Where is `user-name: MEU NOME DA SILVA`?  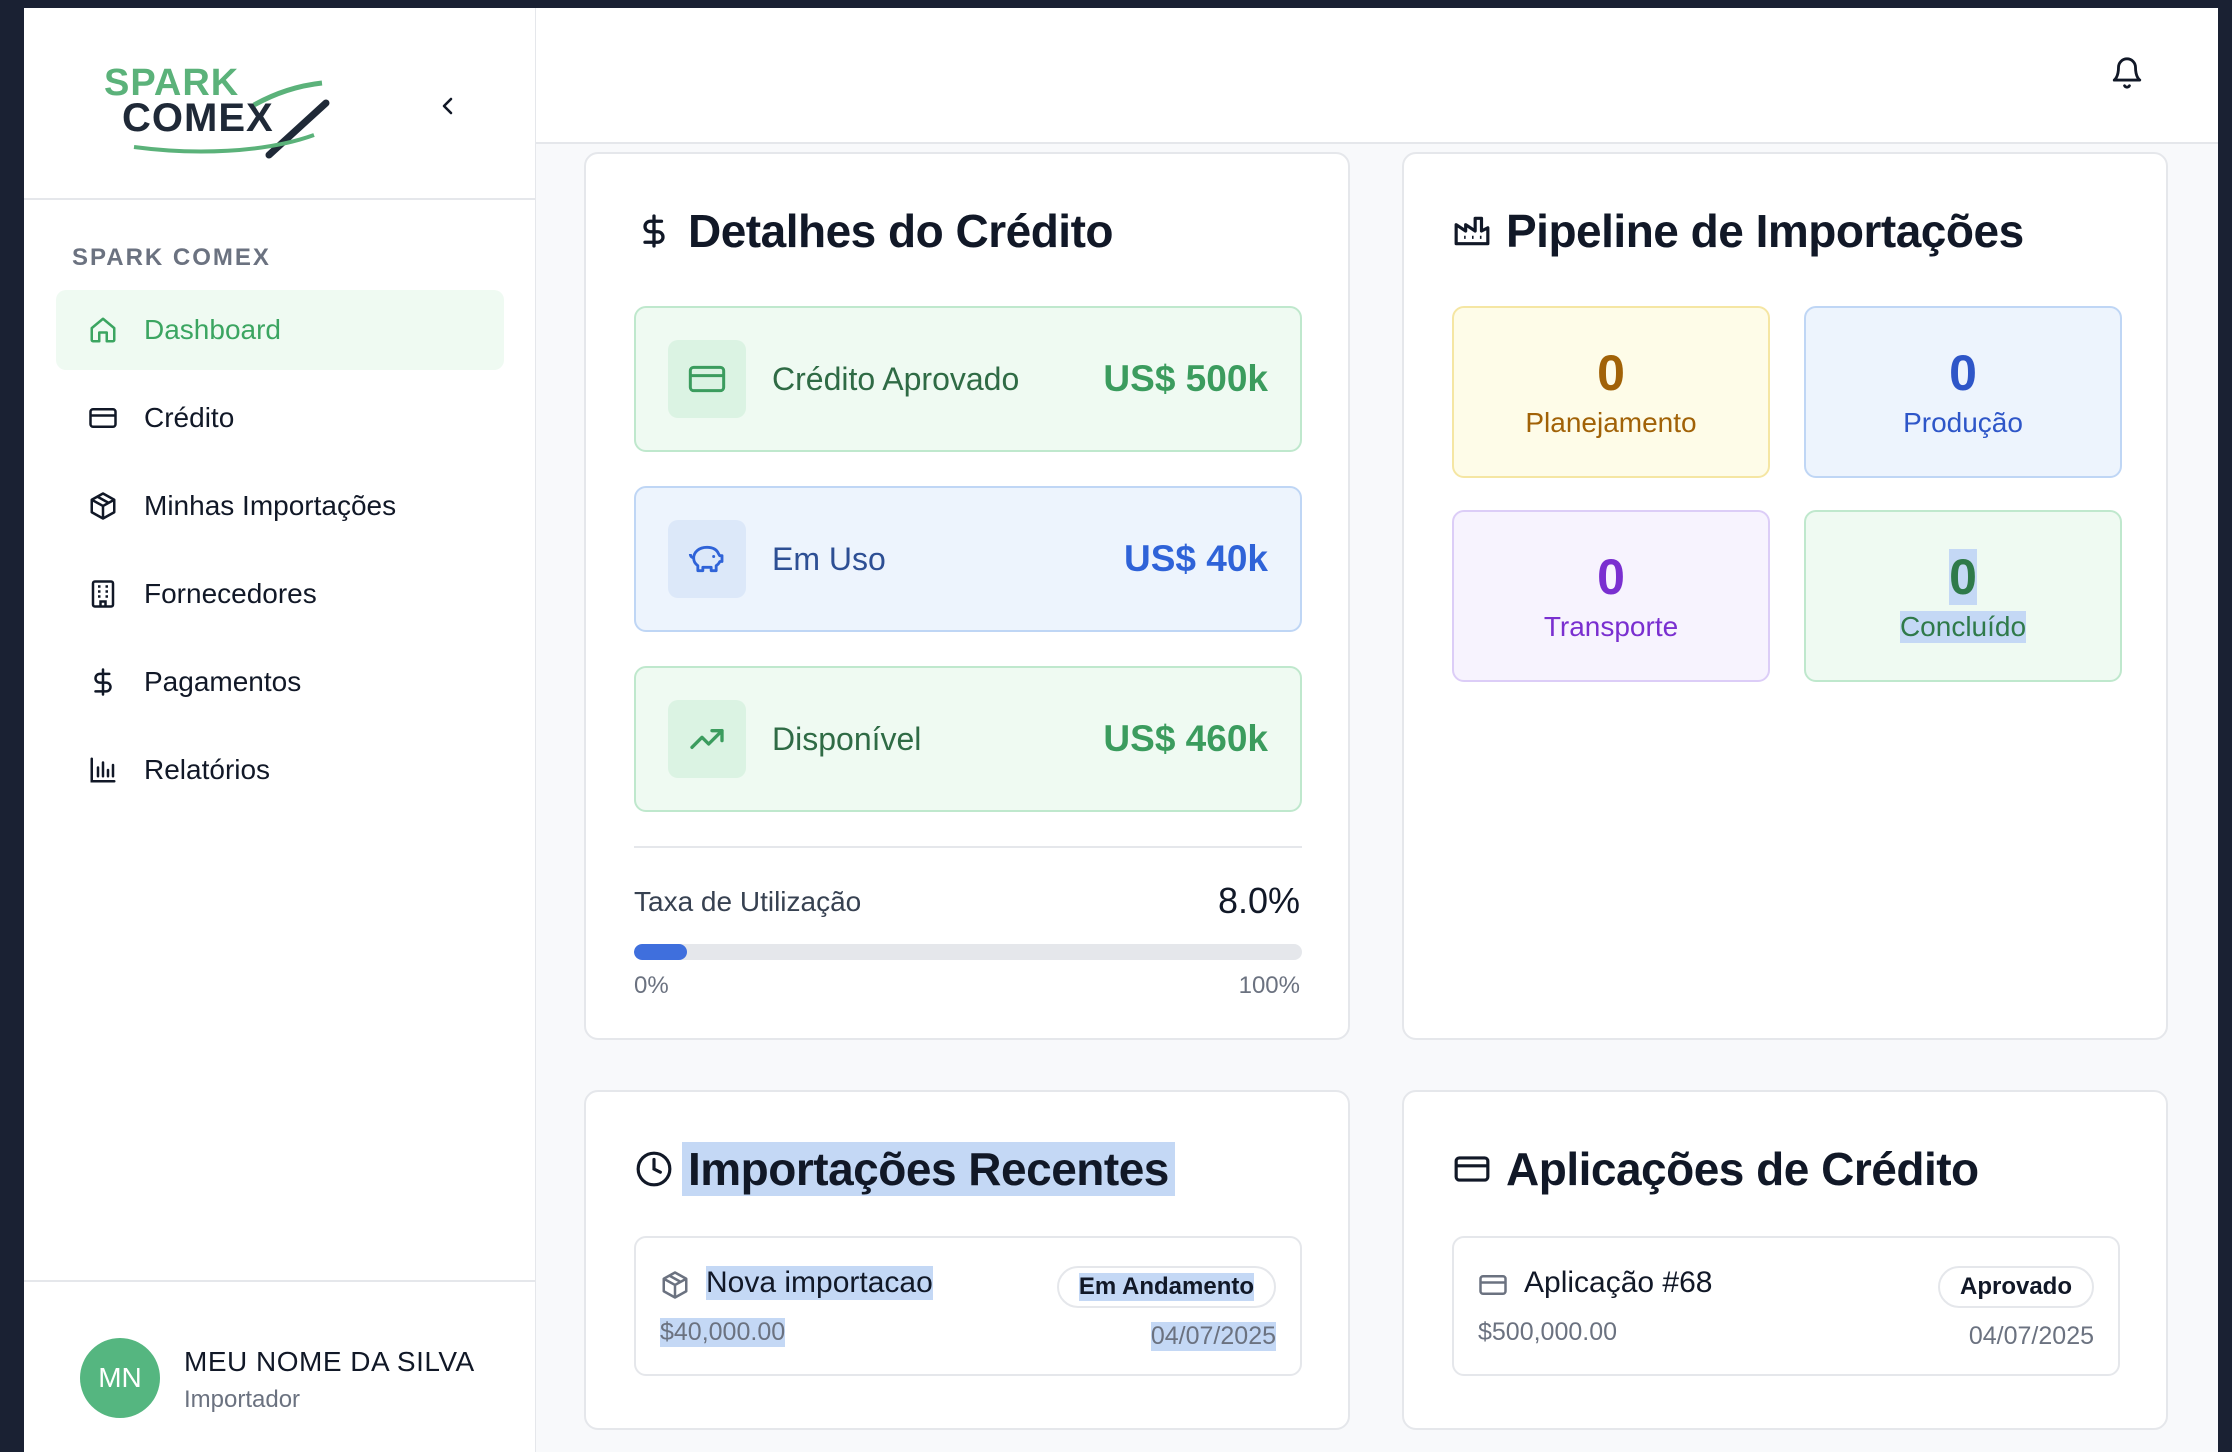
user-name: MEU NOME DA SILVA is located at coordinates (329, 1361).